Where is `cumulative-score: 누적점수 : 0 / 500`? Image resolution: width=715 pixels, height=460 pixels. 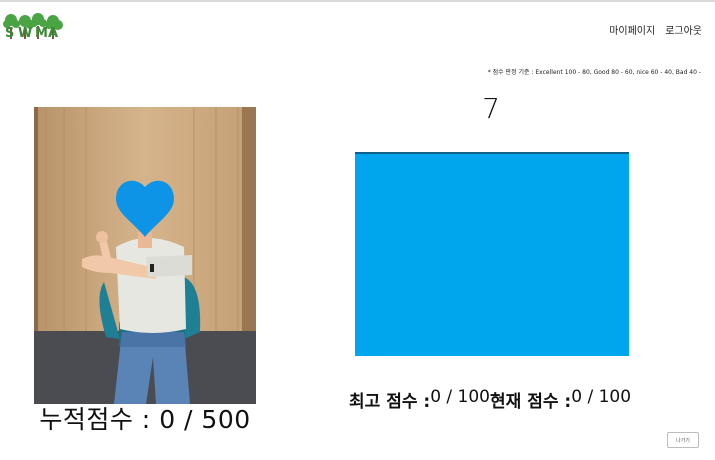
cumulative-score: 누적점수 : 0 / 500 is located at coordinates (145, 418).